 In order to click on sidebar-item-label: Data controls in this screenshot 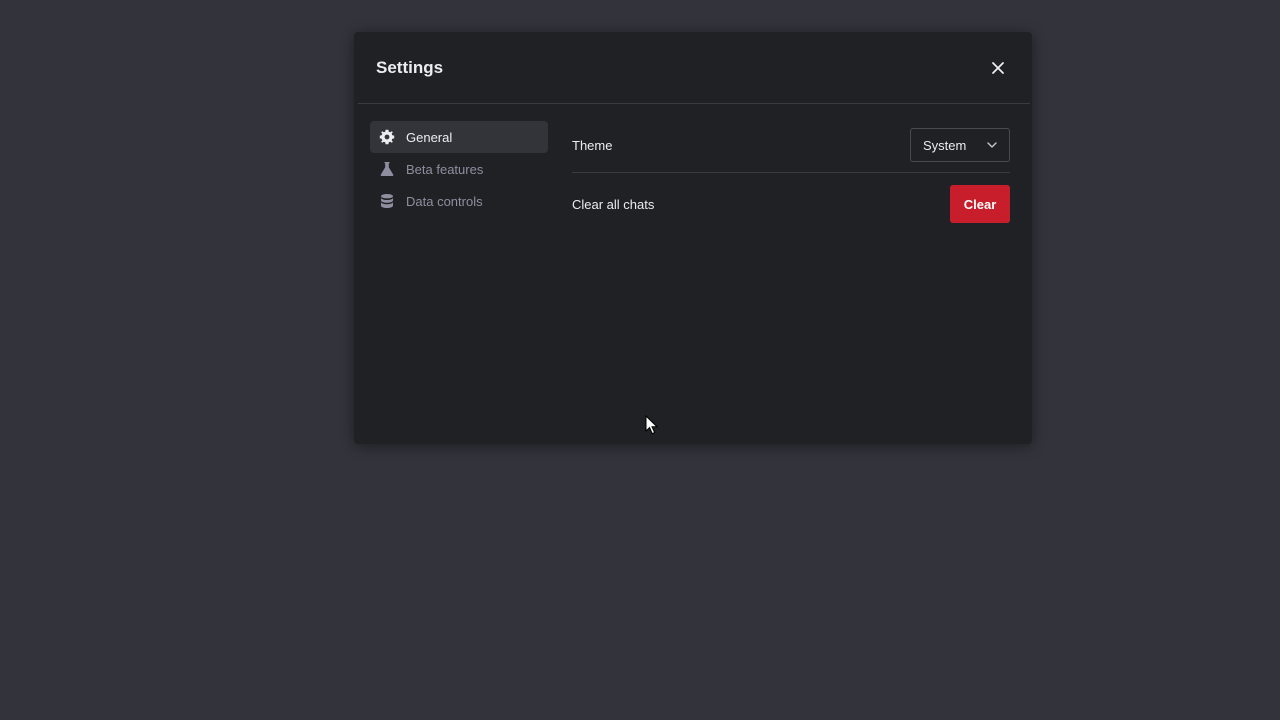, I will do `click(444, 201)`.